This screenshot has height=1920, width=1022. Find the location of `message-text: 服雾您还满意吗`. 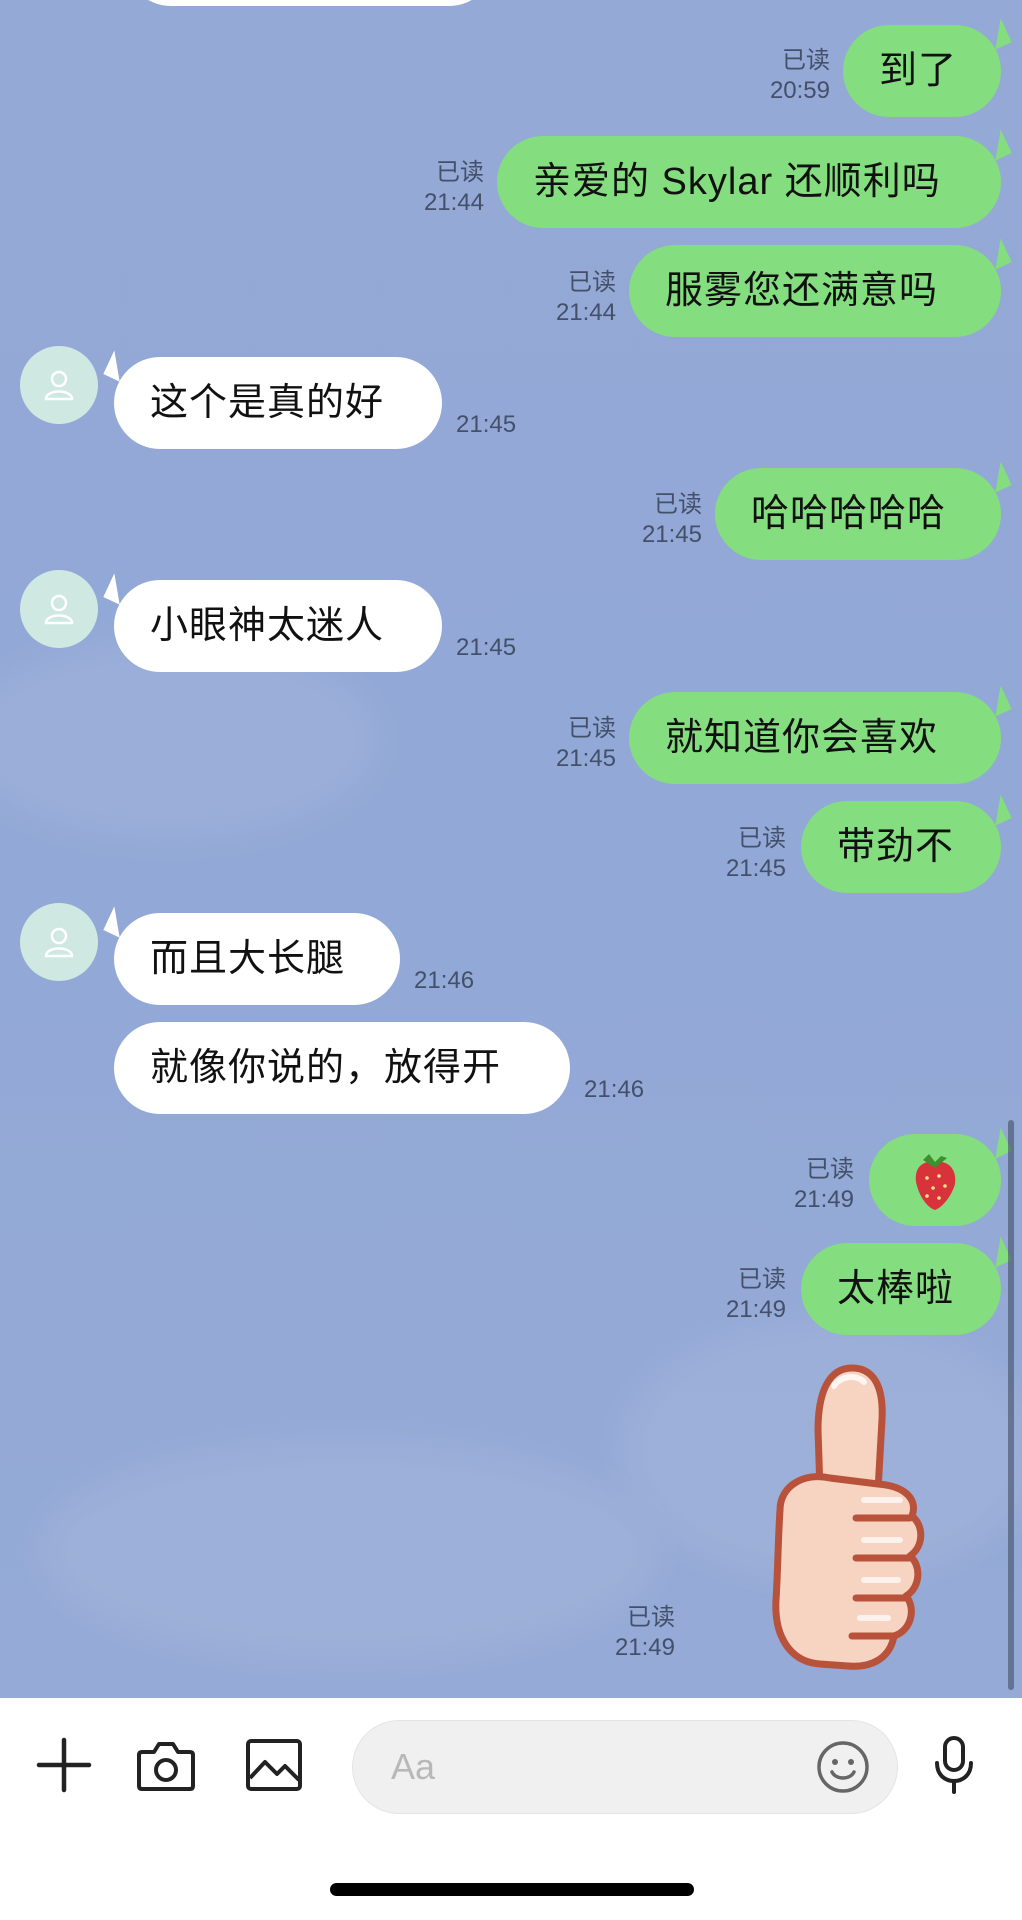

message-text: 服雾您还满意吗 is located at coordinates (802, 291).